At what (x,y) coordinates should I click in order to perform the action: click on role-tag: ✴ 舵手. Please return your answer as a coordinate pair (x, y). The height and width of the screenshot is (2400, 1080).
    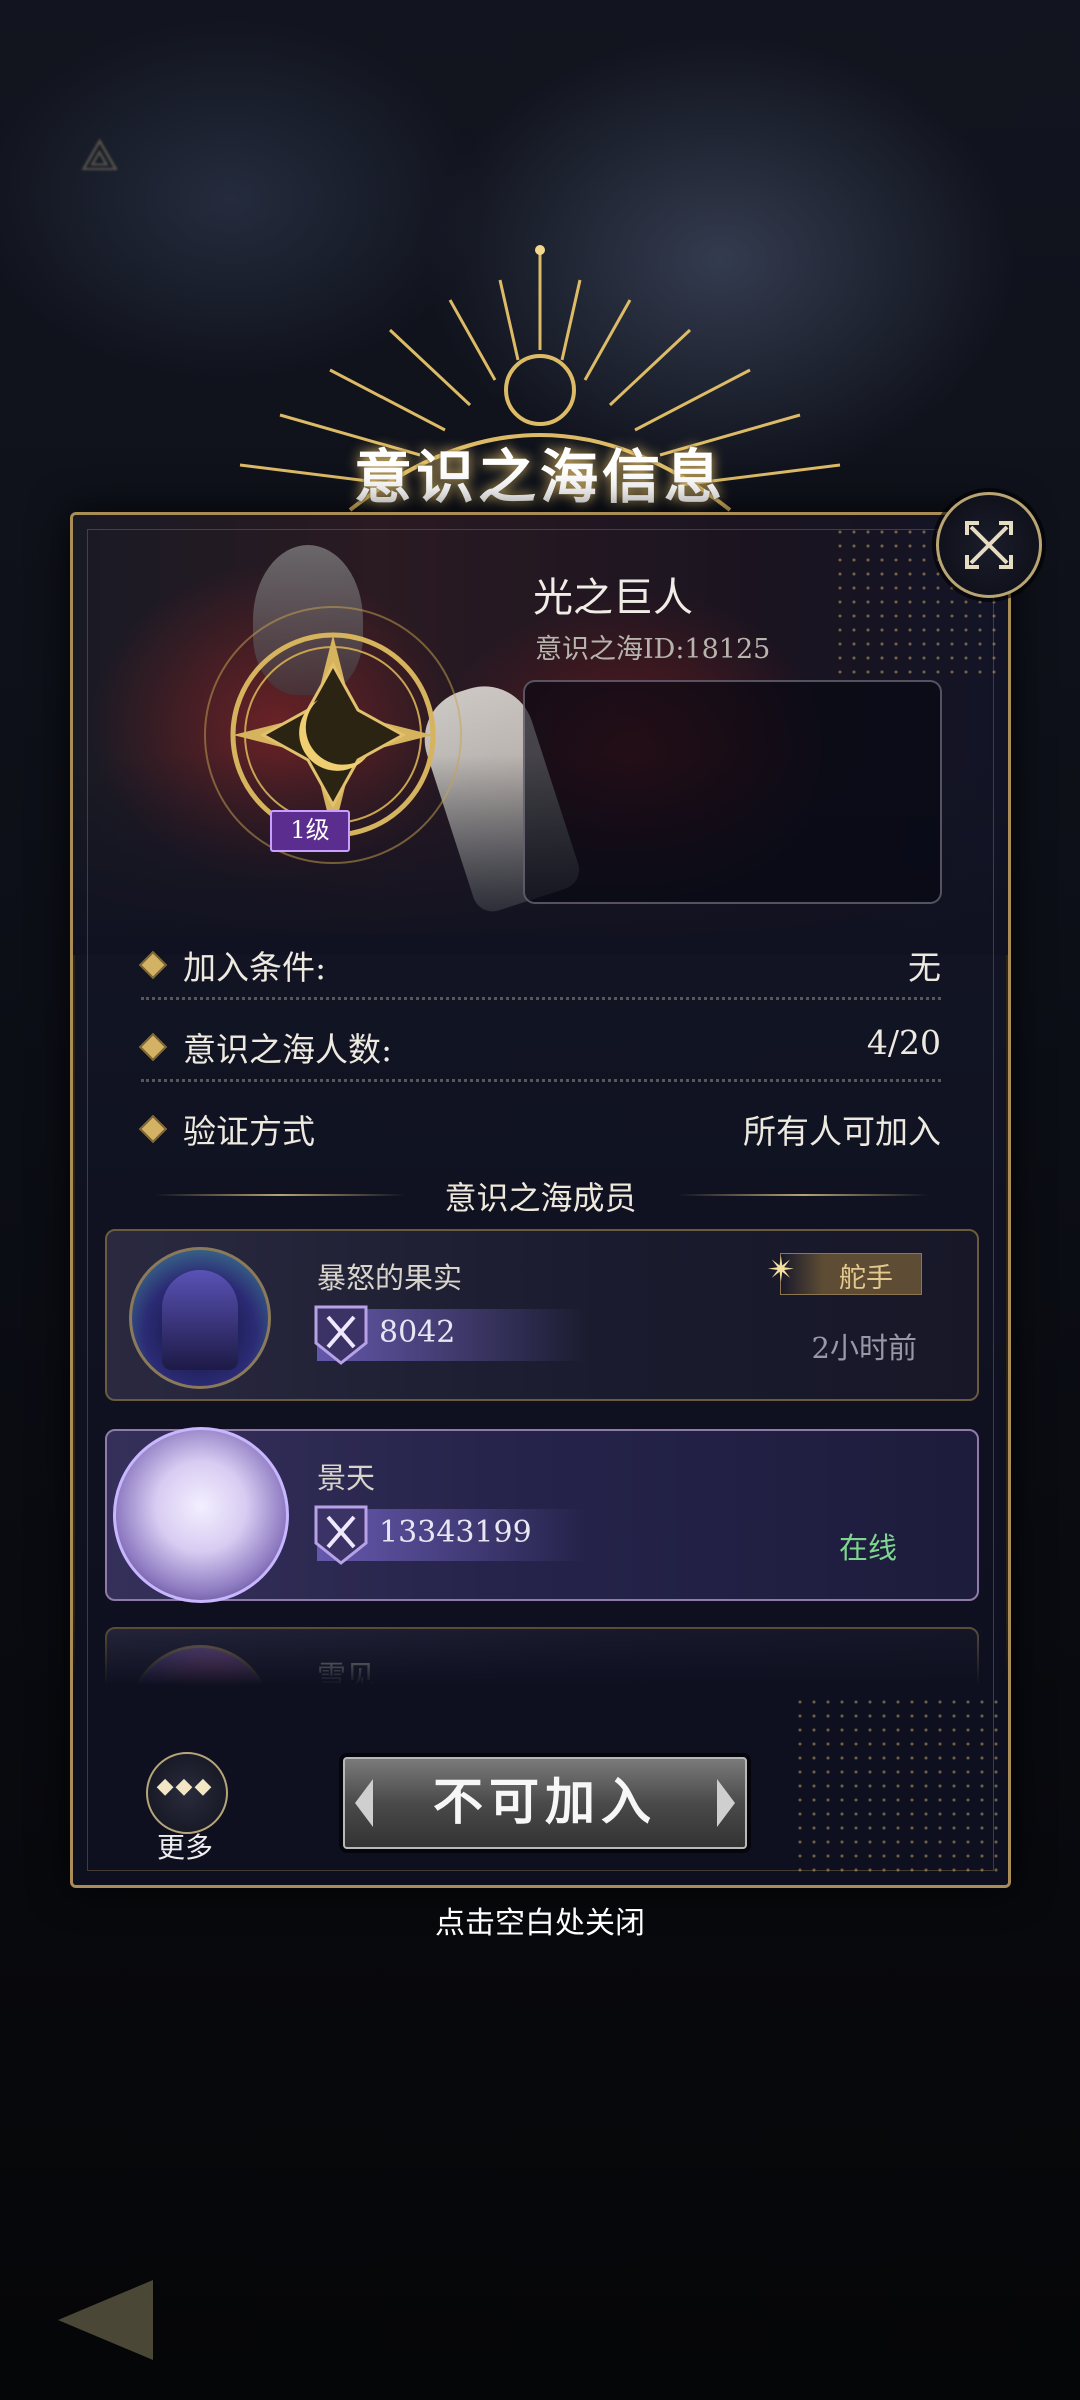
    Looking at the image, I should click on (844, 1272).